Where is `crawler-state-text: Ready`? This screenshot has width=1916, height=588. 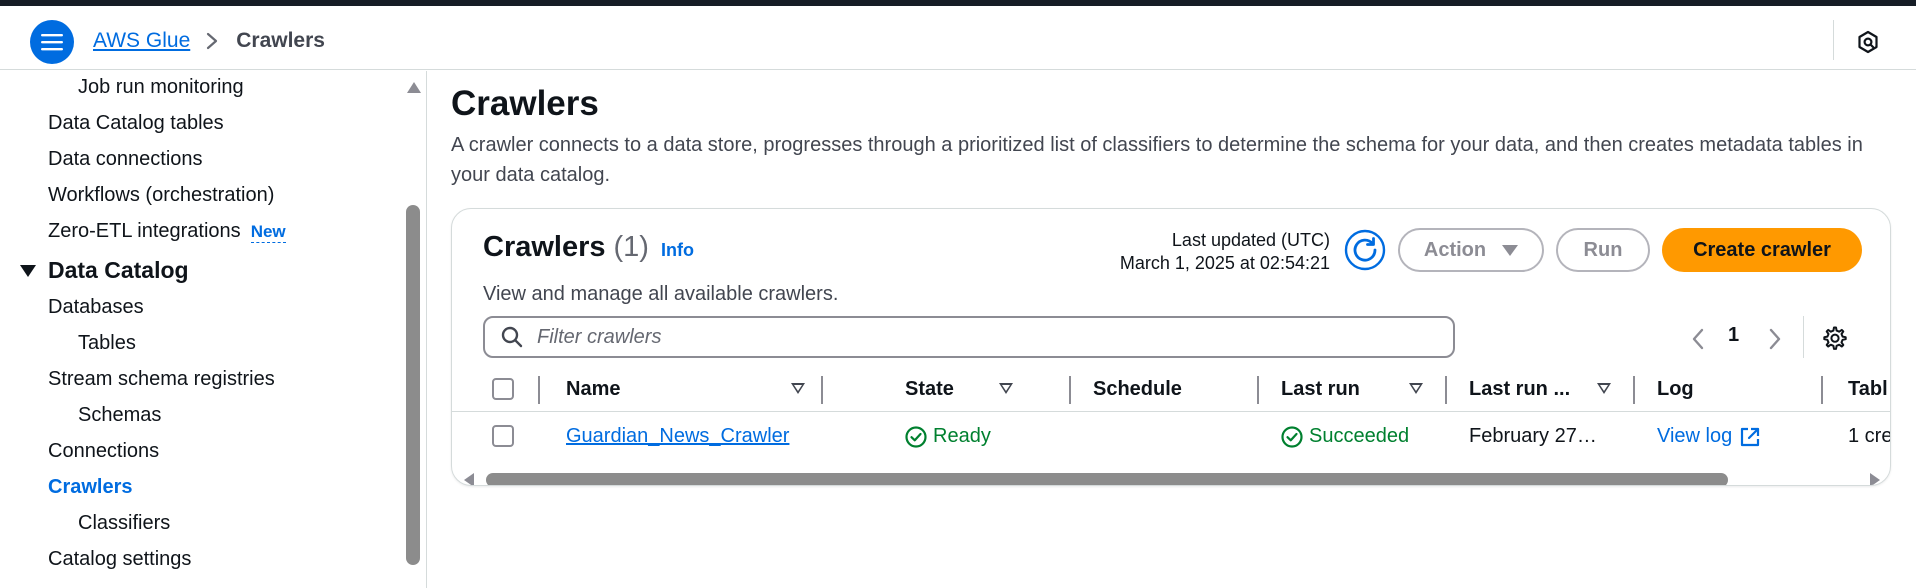 crawler-state-text: Ready is located at coordinates (962, 436).